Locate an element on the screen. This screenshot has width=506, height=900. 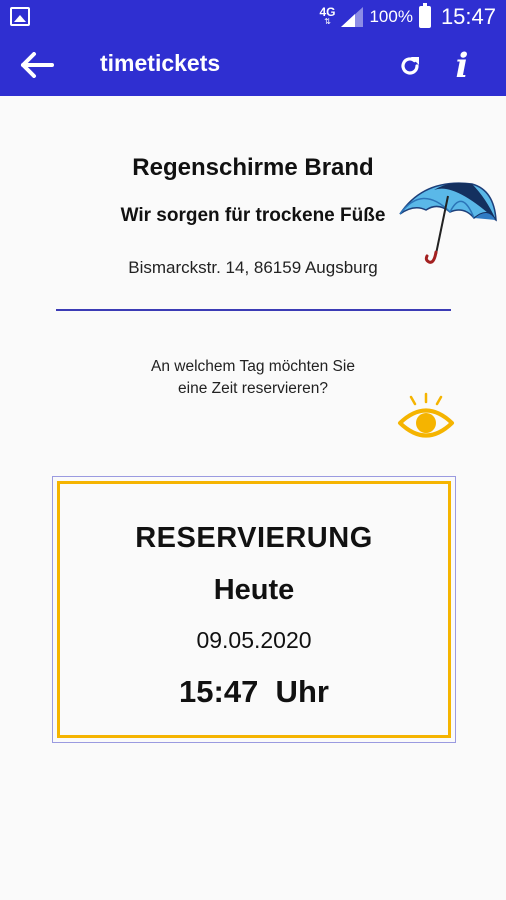
signal-icon is located at coordinates (352, 17).